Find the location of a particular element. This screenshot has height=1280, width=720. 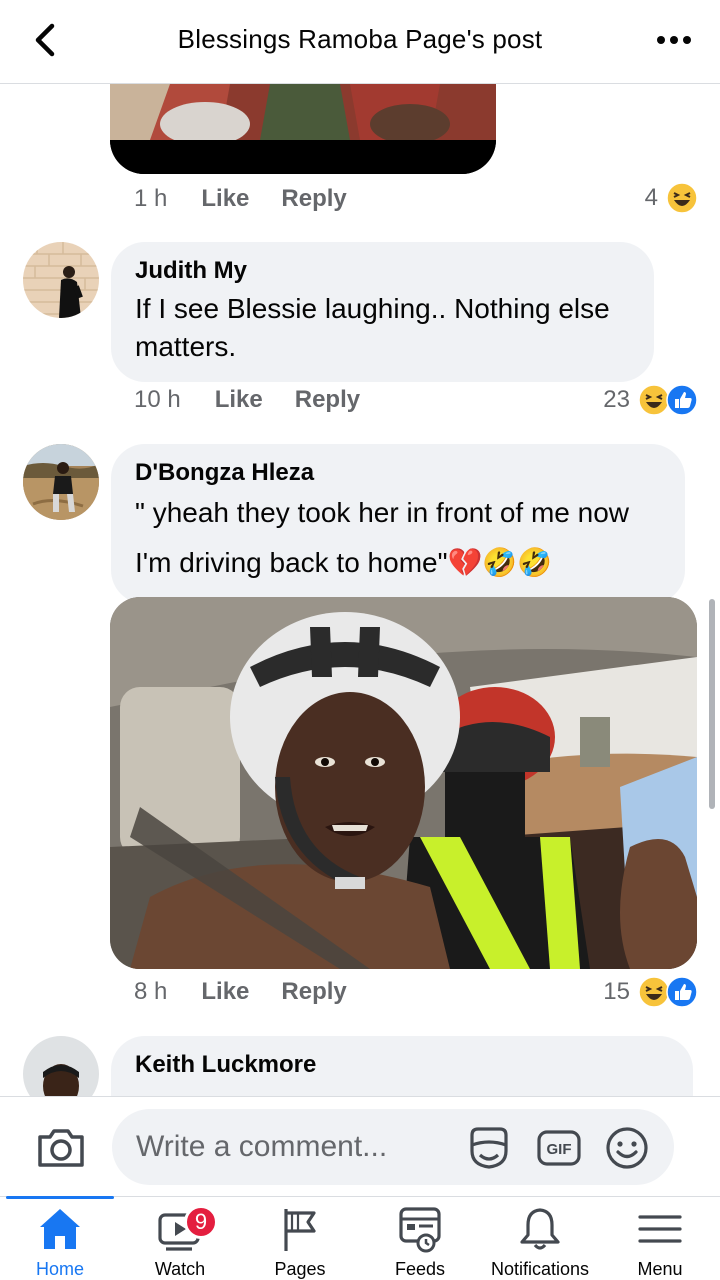

comment-author: Judith My is located at coordinates (382, 271).